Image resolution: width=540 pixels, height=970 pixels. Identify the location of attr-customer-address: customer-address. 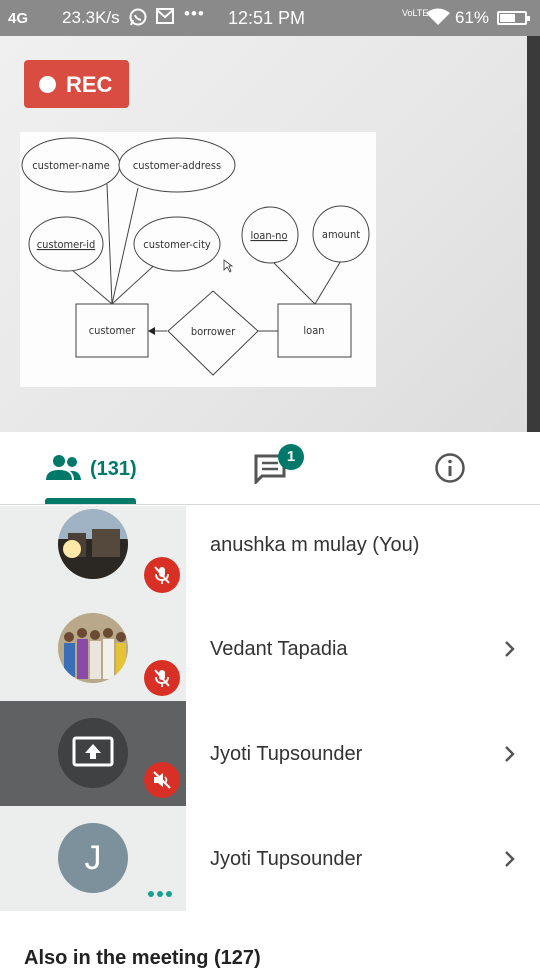
(177, 165).